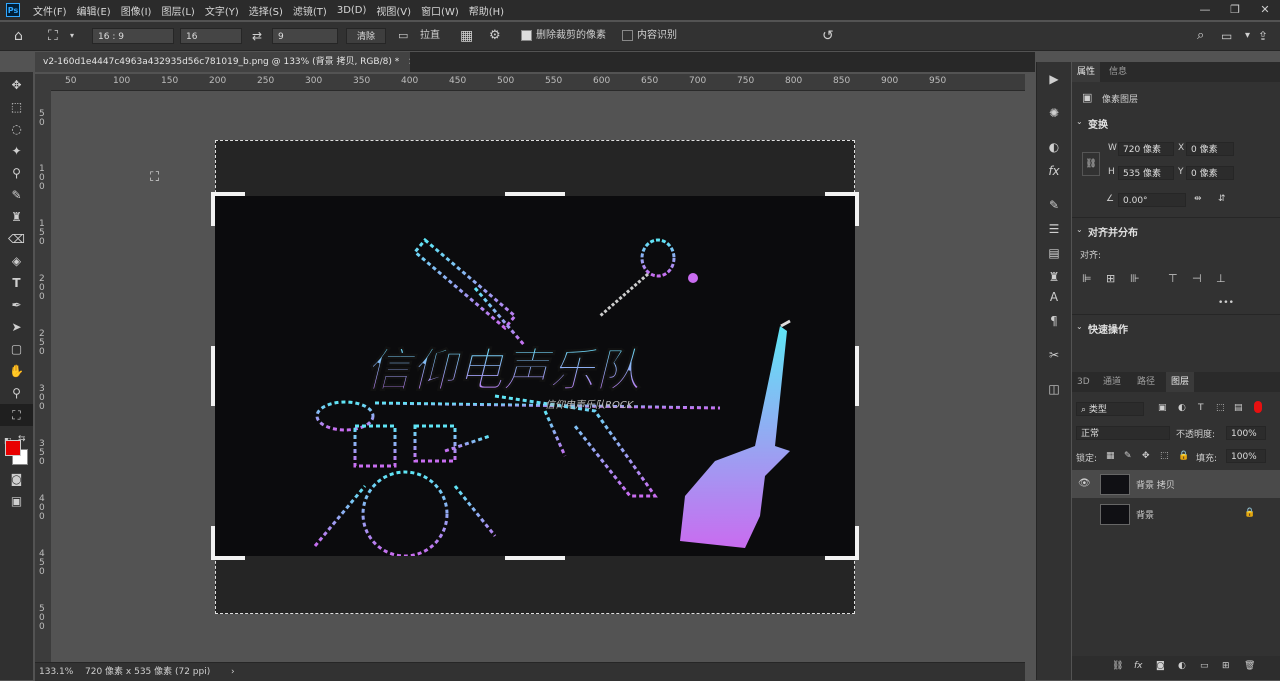 The height and width of the screenshot is (681, 1280). What do you see at coordinates (18, 36) in the screenshot?
I see `home-icon: ⌂` at bounding box center [18, 36].